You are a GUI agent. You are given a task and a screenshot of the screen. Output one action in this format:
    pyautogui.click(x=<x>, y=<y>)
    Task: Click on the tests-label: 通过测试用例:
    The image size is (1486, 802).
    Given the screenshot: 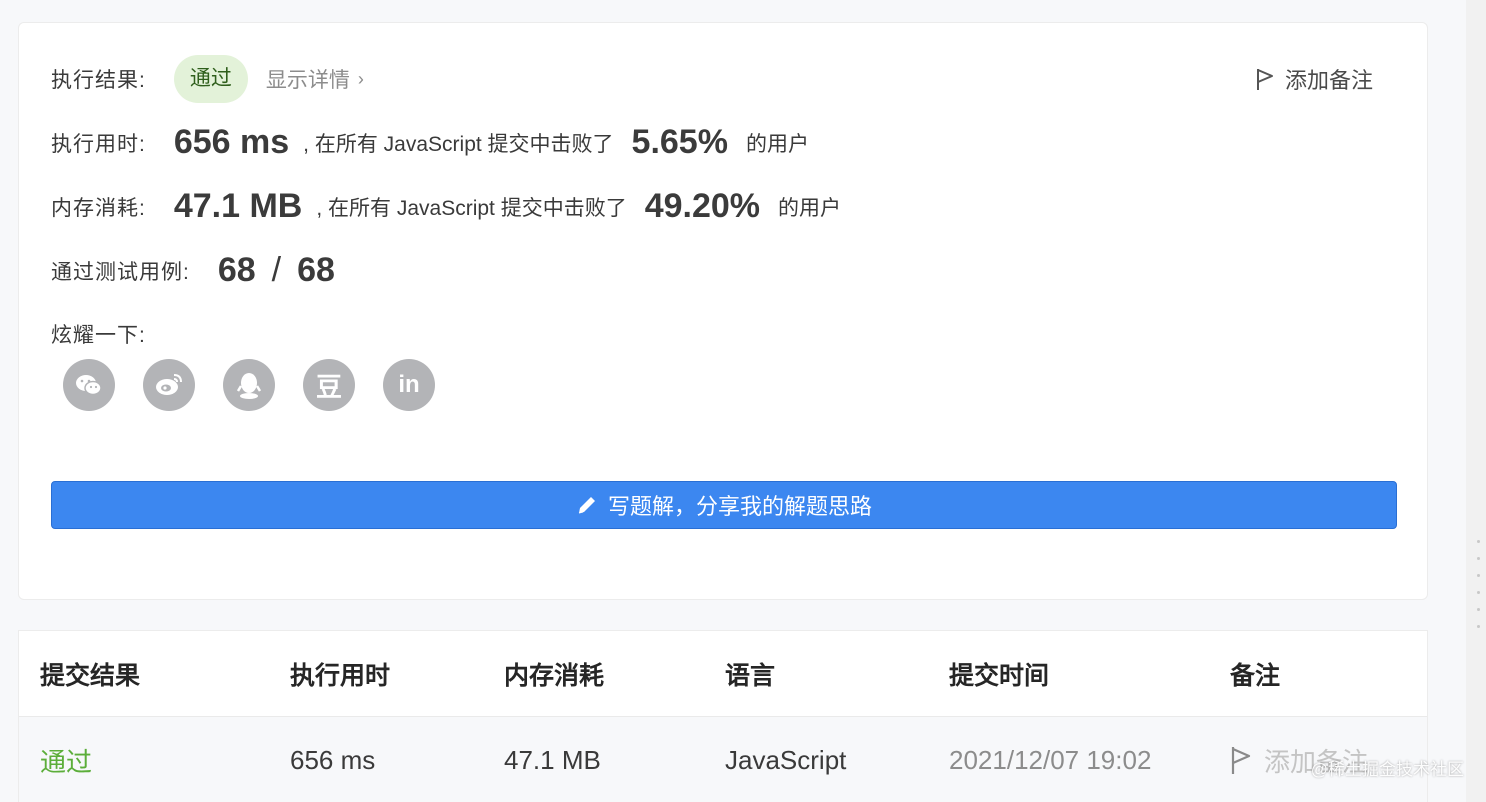 What is the action you would take?
    pyautogui.click(x=120, y=272)
    